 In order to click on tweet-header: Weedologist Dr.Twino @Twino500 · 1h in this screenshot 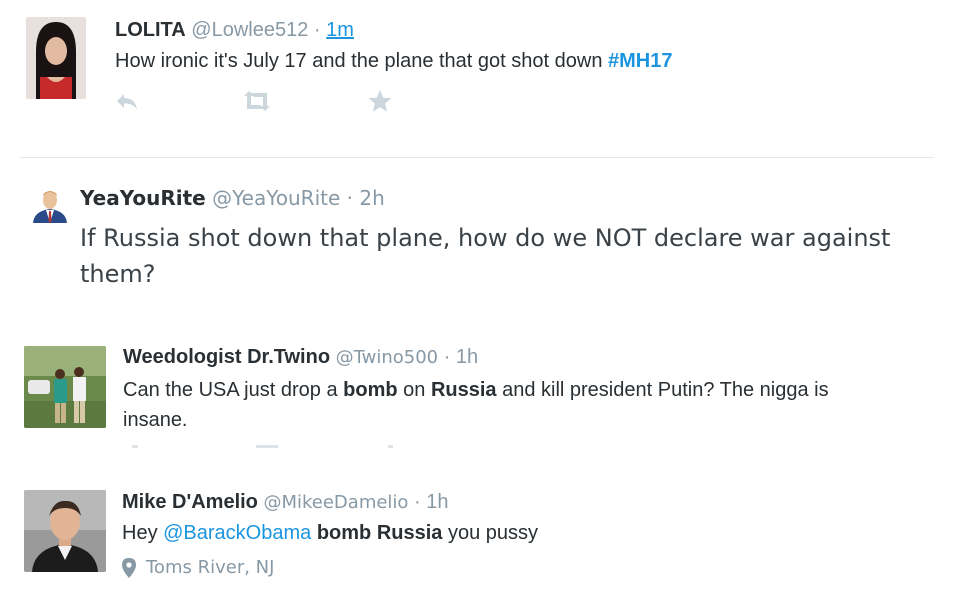, I will do `click(300, 357)`.